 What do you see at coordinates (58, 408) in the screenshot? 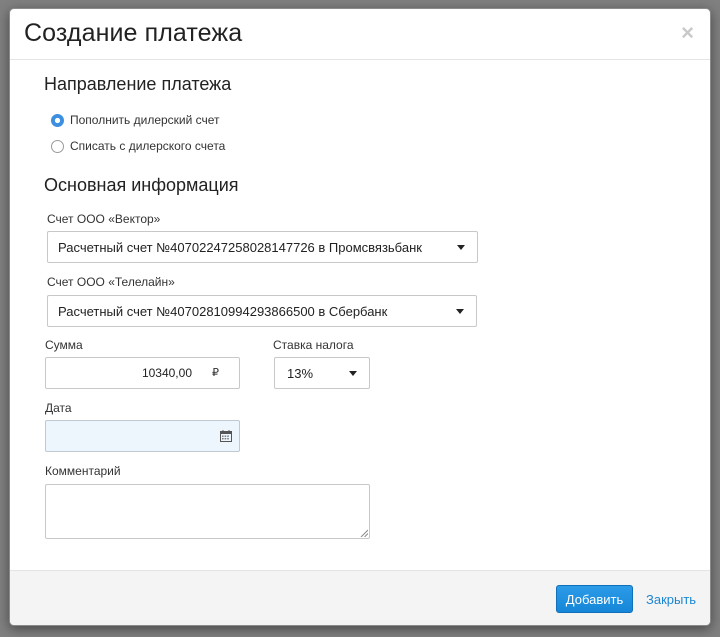
I see `date-label: Дата` at bounding box center [58, 408].